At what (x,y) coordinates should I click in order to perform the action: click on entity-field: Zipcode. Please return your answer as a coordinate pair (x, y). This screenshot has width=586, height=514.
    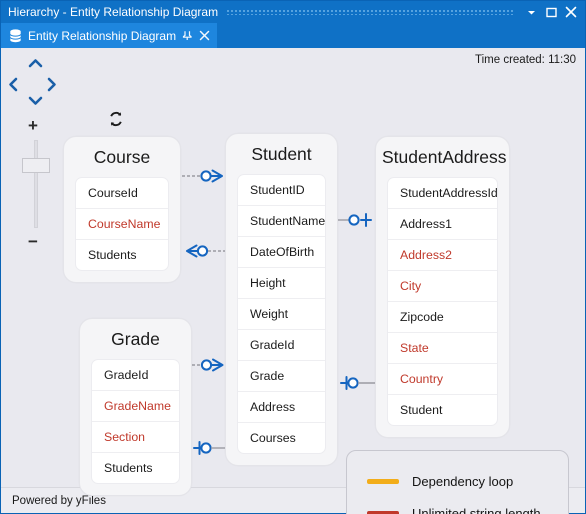
    Looking at the image, I should click on (442, 316).